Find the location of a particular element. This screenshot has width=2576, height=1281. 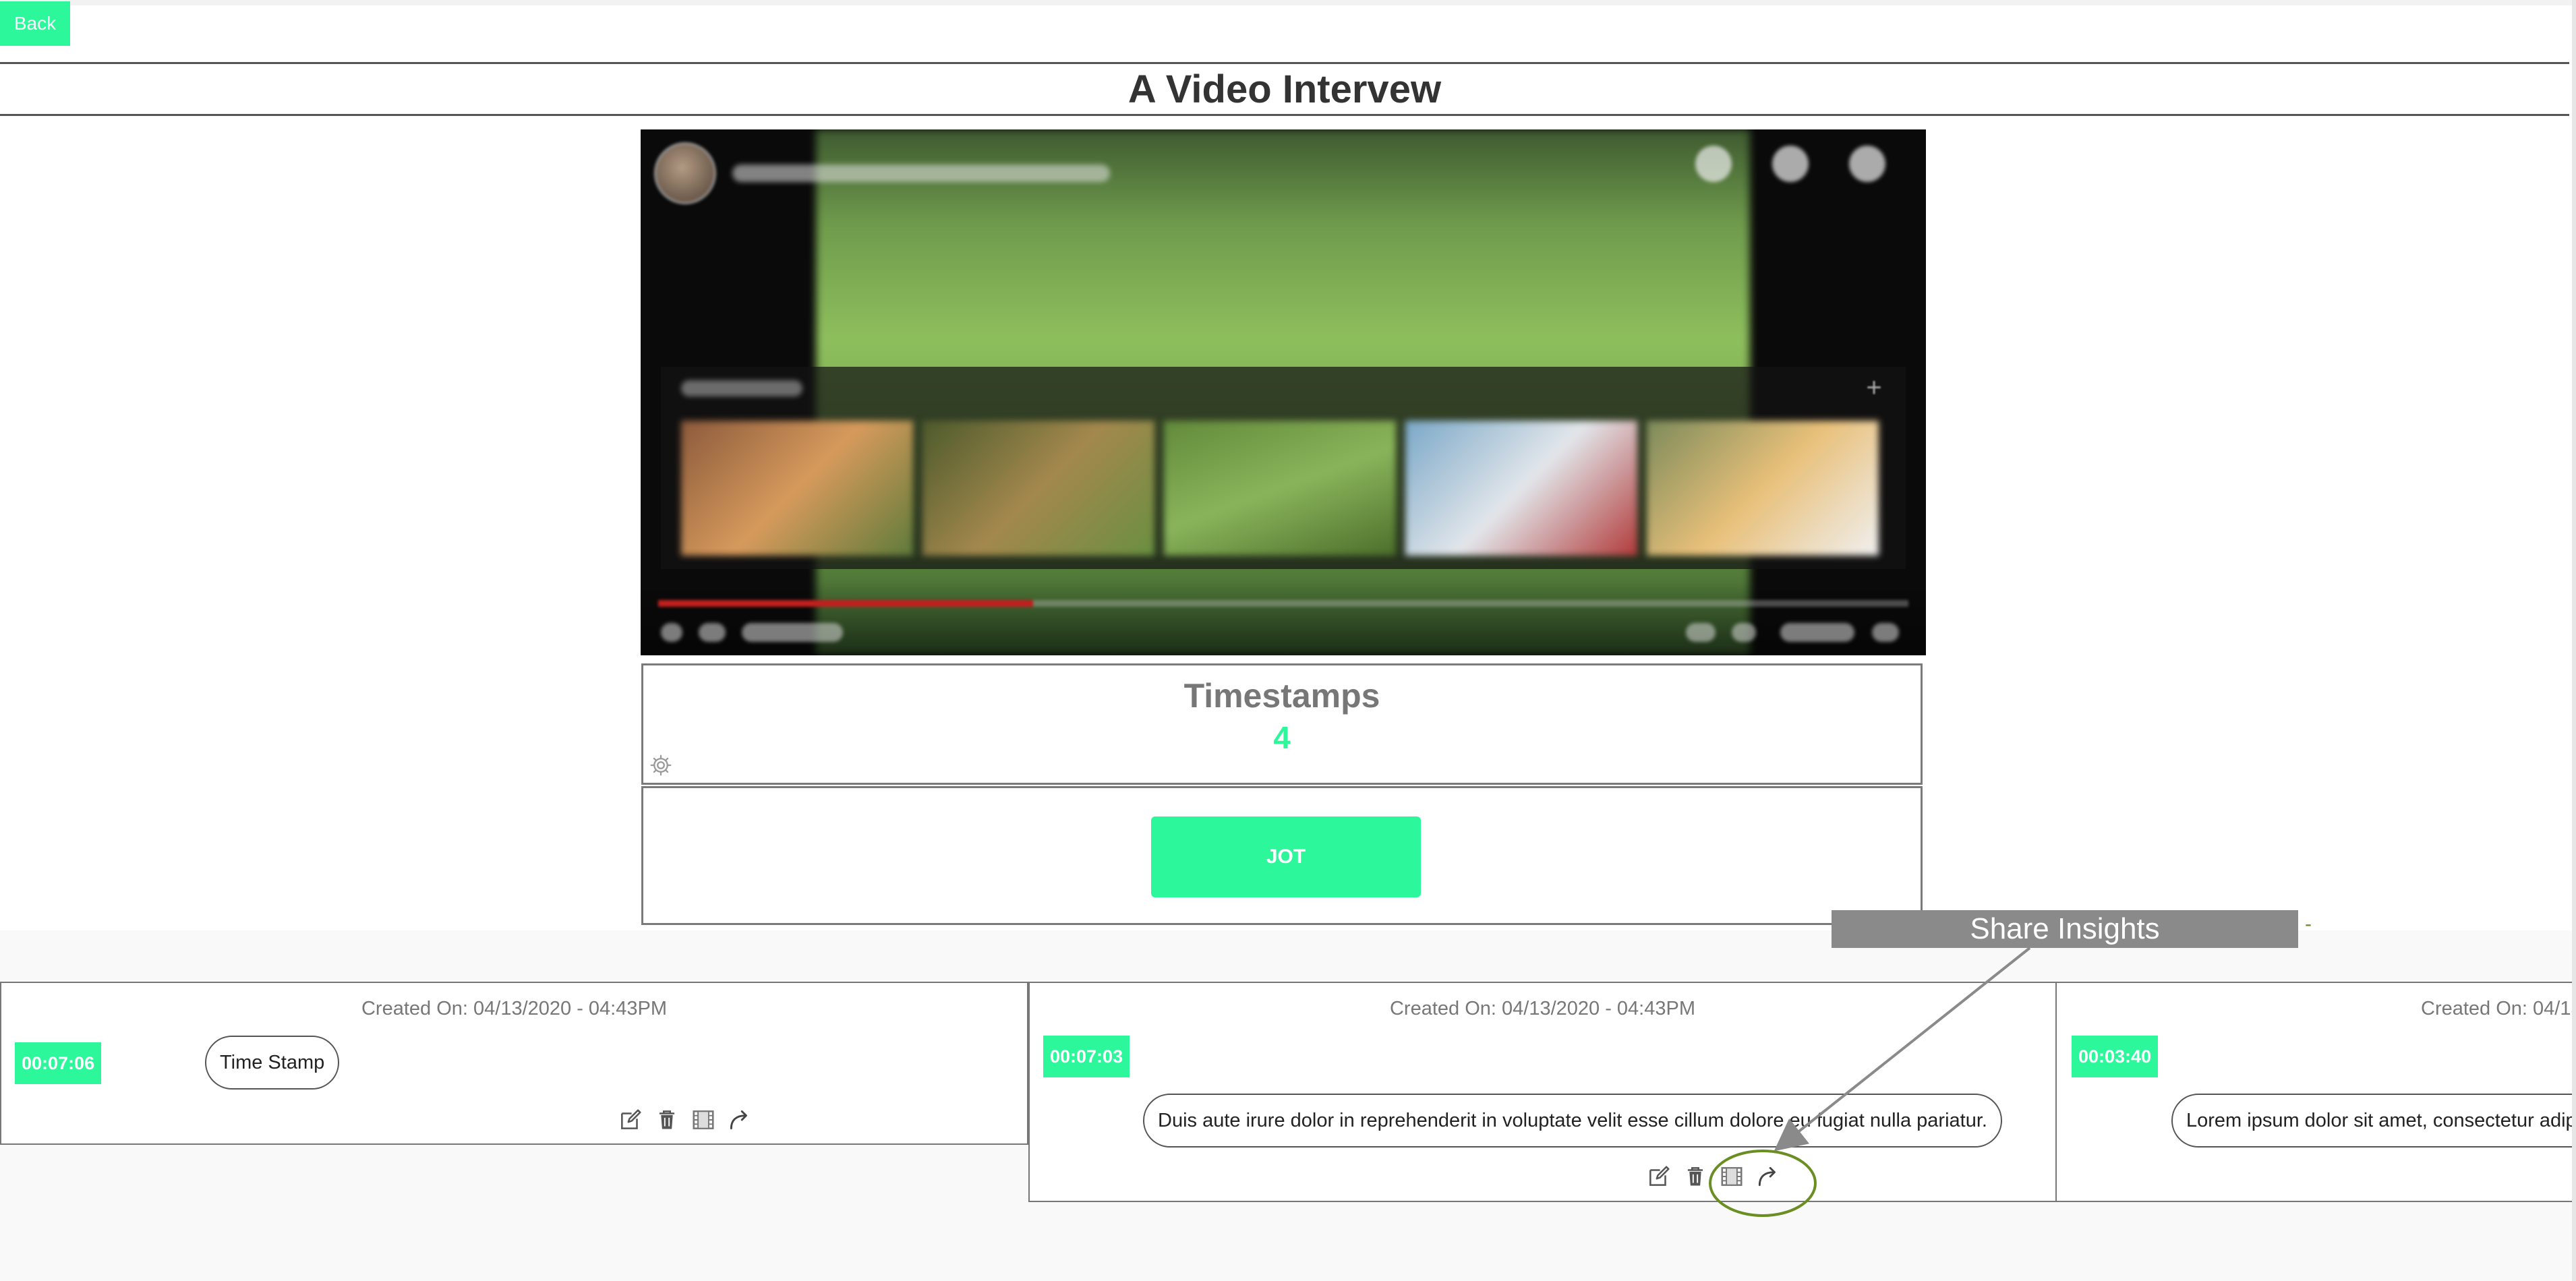

plus-icon: + is located at coordinates (1874, 388).